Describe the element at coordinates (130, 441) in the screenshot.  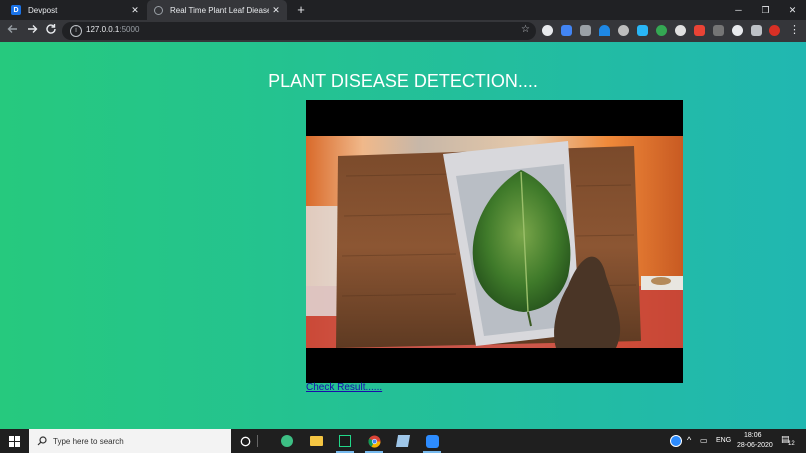
I see `taskbar-search-input: Type here to search` at that location.